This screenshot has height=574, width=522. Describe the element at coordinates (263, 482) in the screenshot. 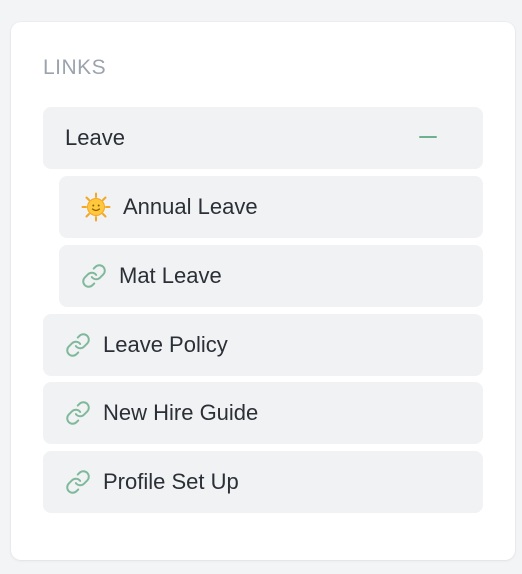

I see `link-item-profile-set-up: Profile Set Up` at that location.